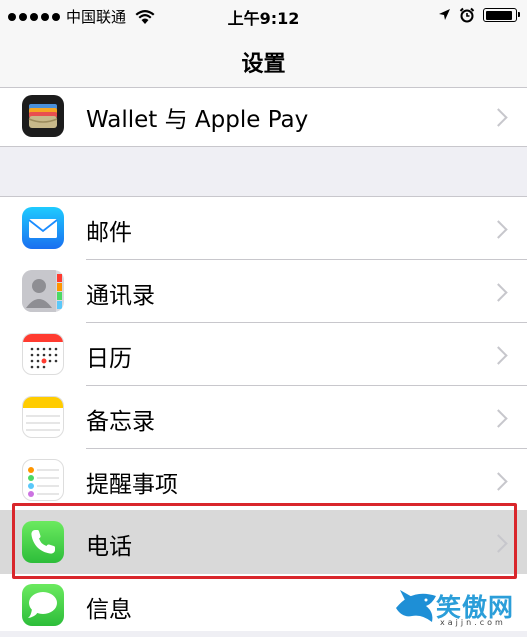 The image size is (527, 637). I want to click on navigation-bar: 设置, so click(263, 60).